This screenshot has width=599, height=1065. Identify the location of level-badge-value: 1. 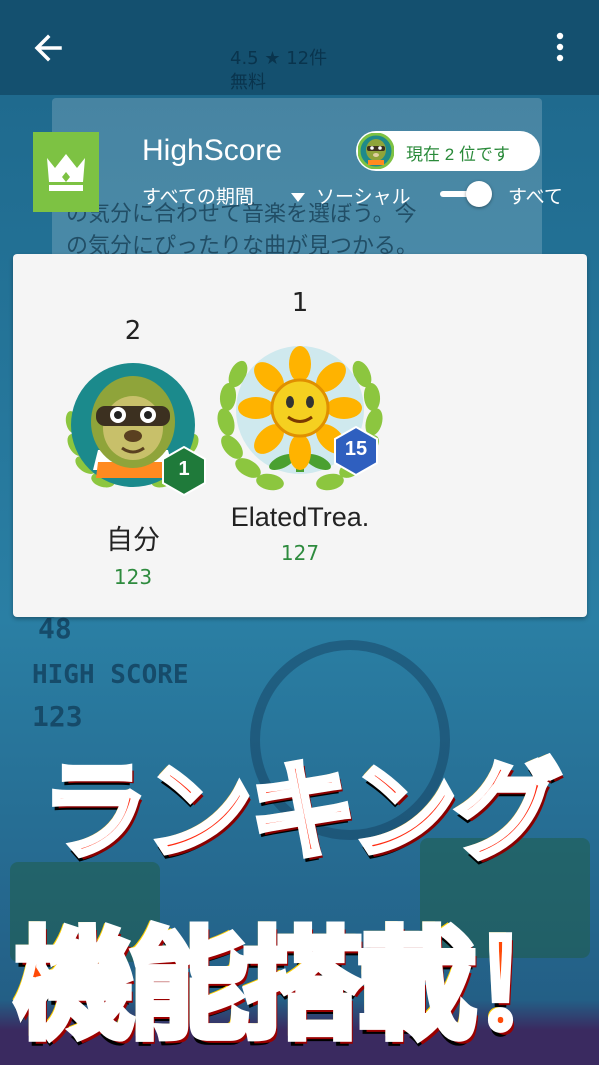
(184, 469).